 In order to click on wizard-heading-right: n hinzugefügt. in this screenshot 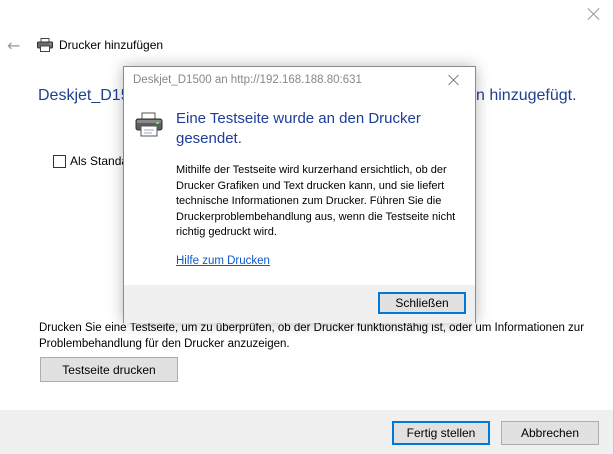, I will do `click(526, 95)`.